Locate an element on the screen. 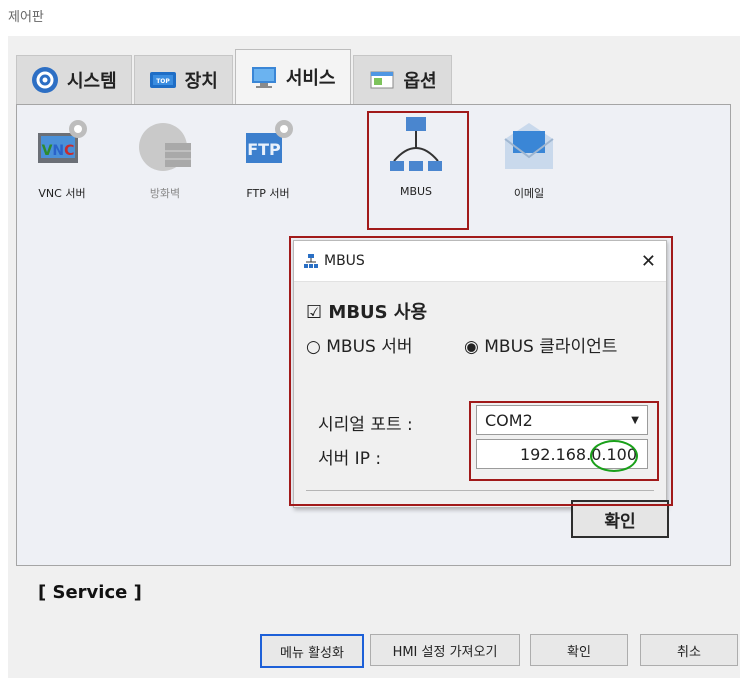  email-envelope-icon is located at coordinates (529, 146).